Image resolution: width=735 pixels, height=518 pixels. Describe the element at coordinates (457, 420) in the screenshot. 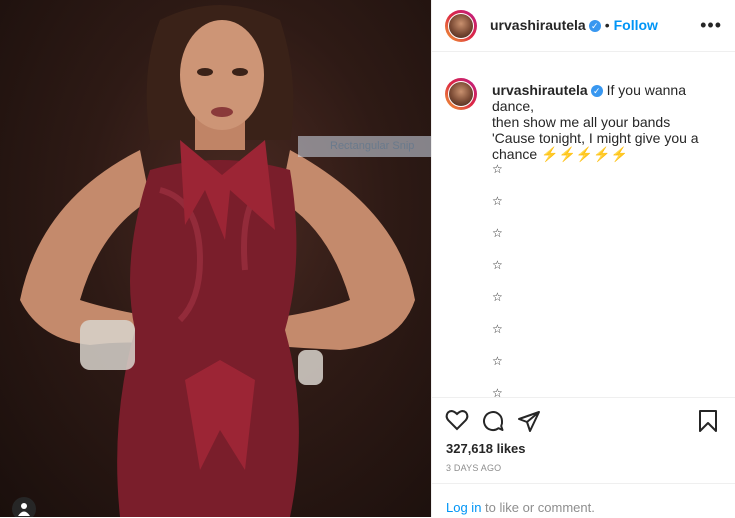

I see `heart-icon` at that location.